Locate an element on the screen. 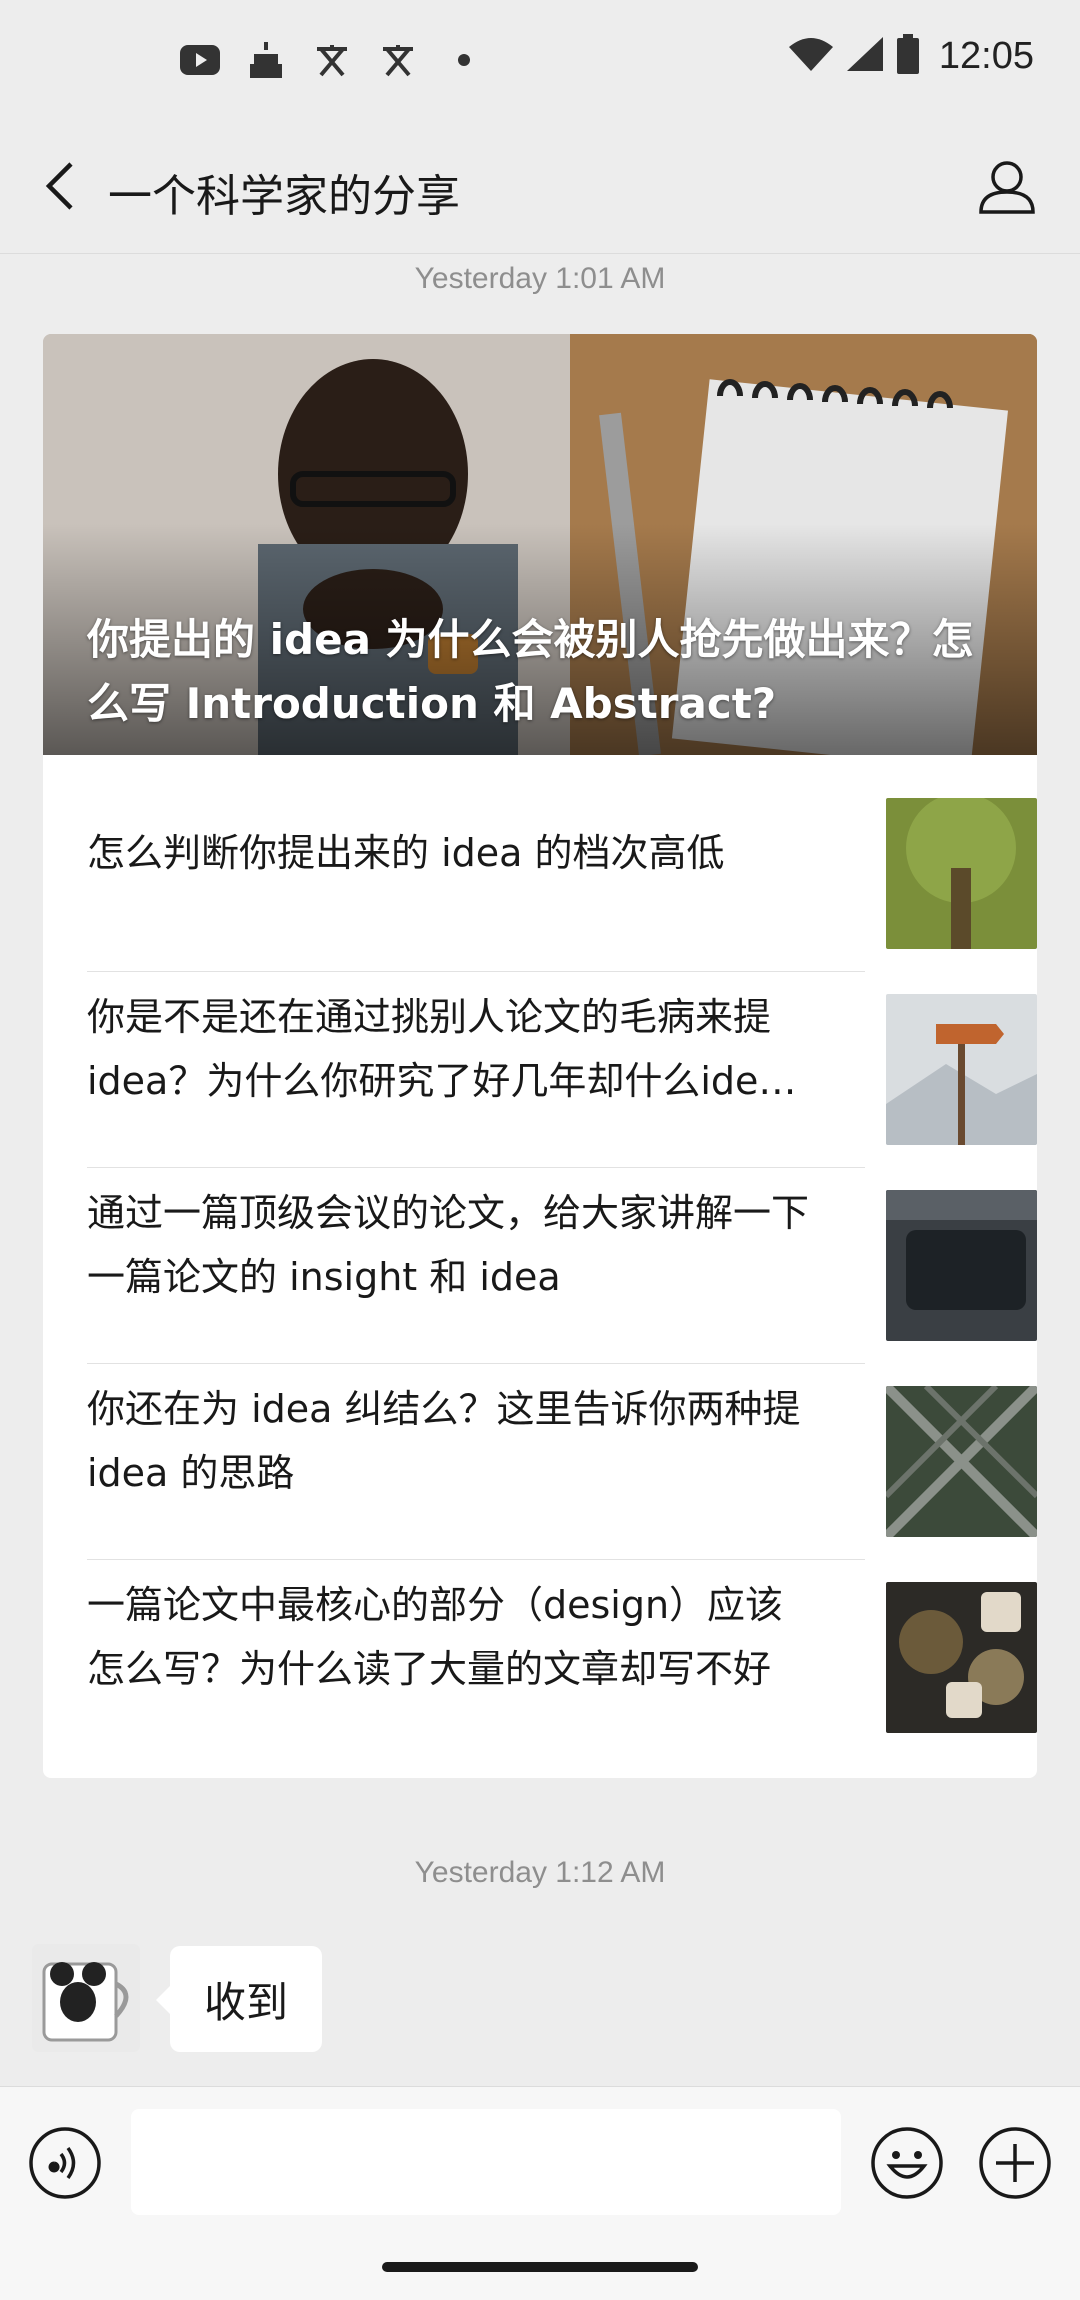 Image resolution: width=1080 pixels, height=2300 pixels. system-icons: 12:05 is located at coordinates (911, 56).